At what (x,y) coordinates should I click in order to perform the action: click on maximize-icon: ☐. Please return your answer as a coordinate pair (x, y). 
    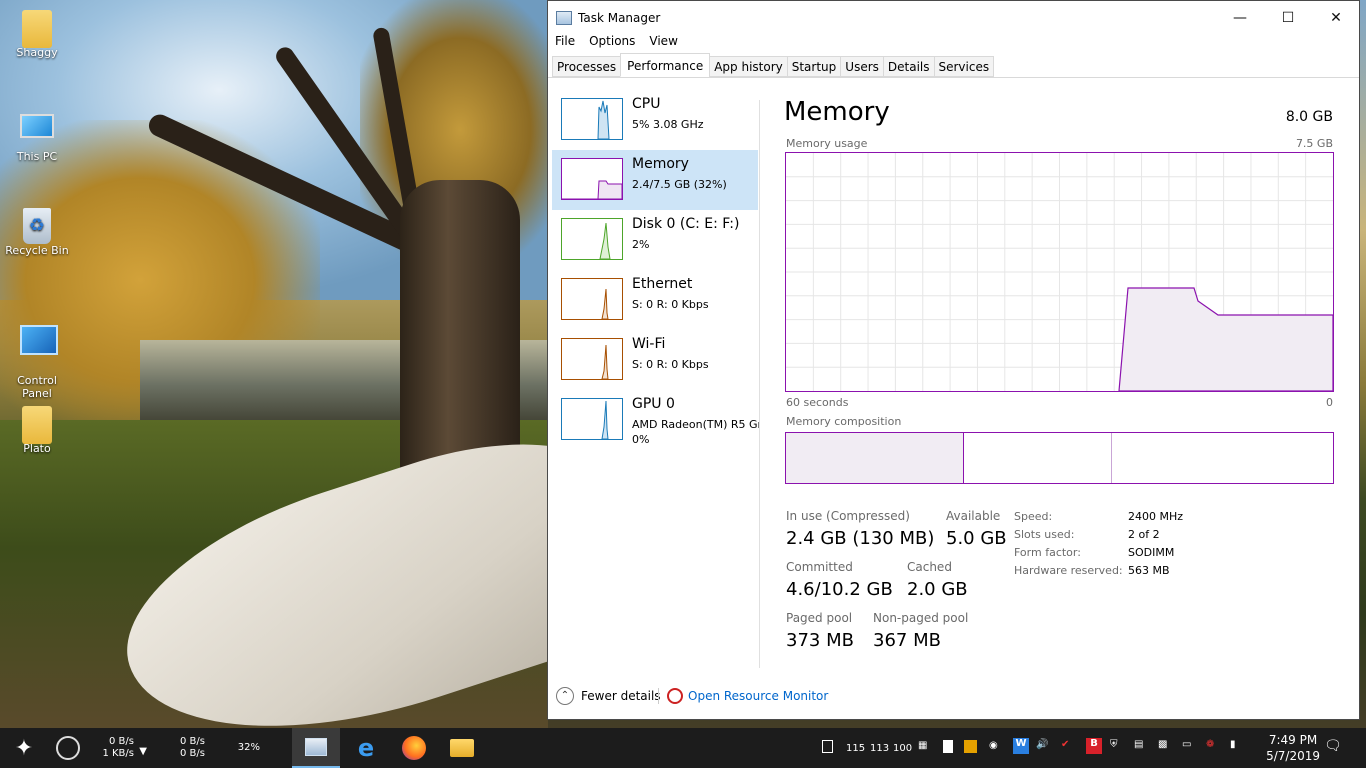
    Looking at the image, I should click on (1288, 17).